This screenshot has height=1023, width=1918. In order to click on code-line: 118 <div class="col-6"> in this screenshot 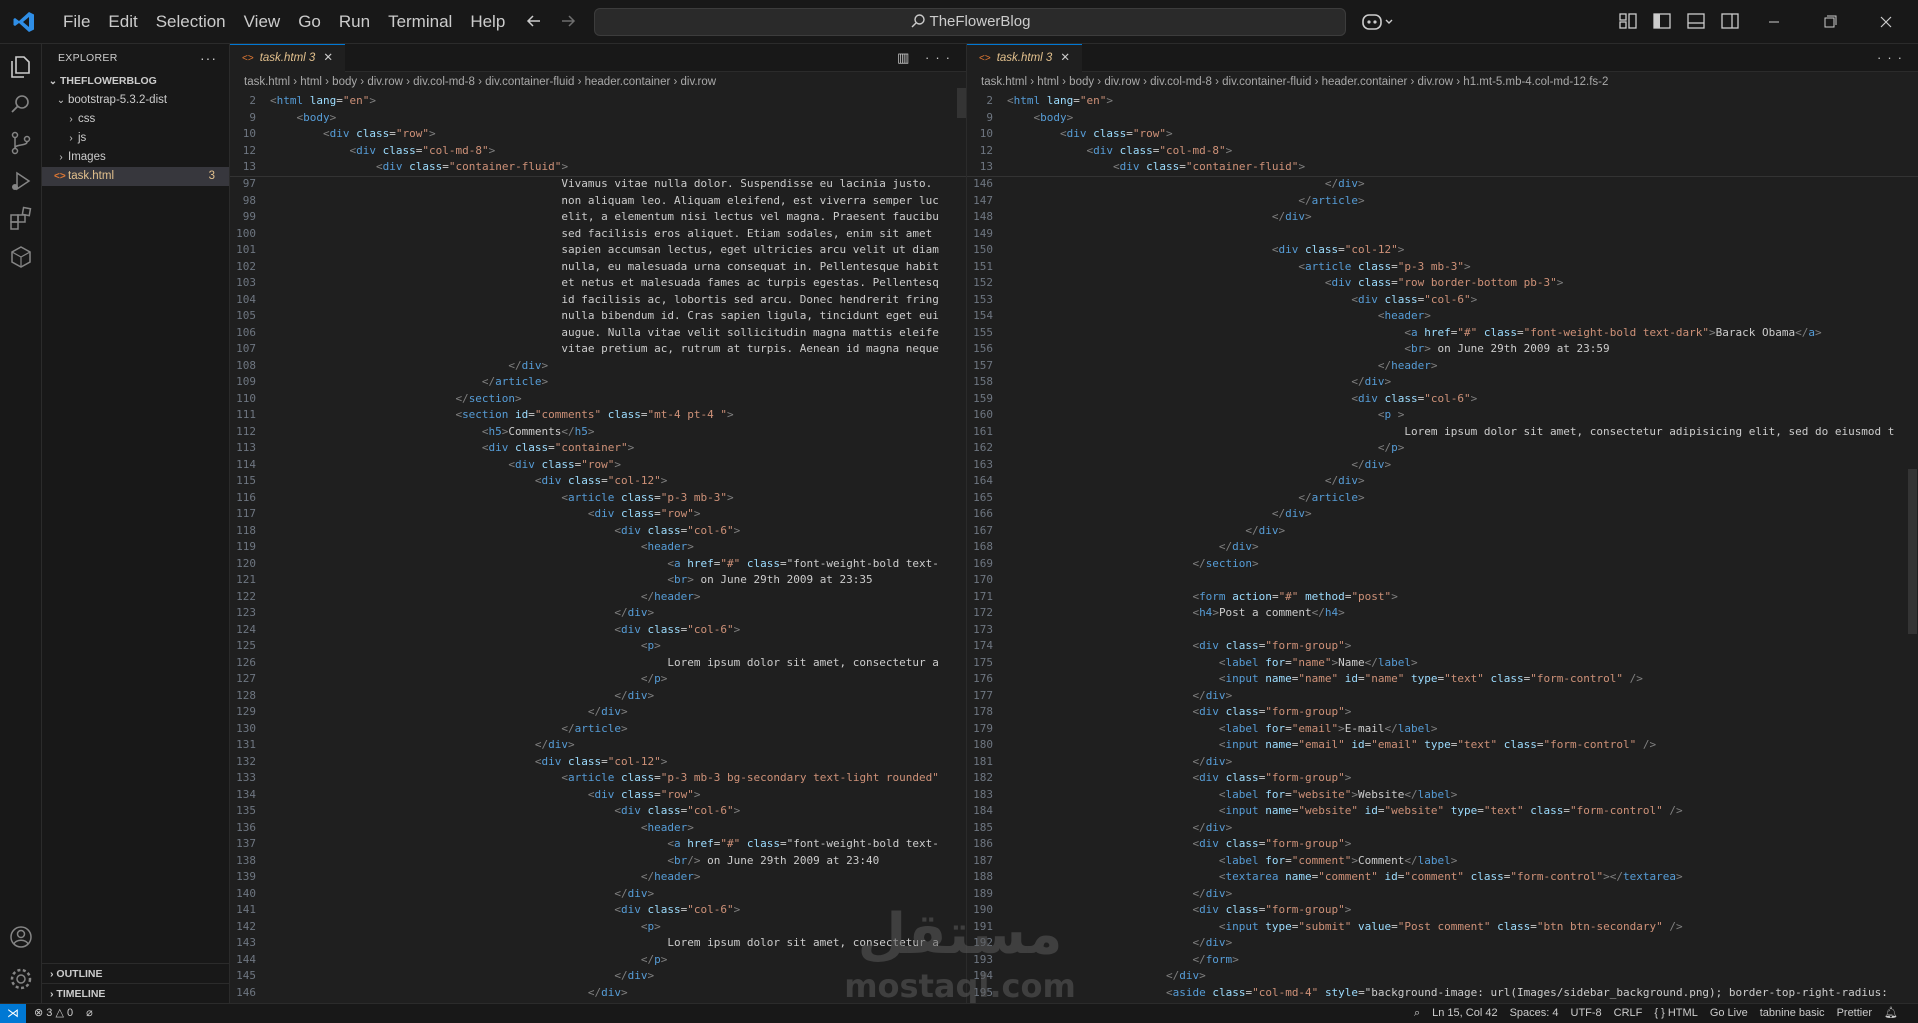, I will do `click(598, 531)`.